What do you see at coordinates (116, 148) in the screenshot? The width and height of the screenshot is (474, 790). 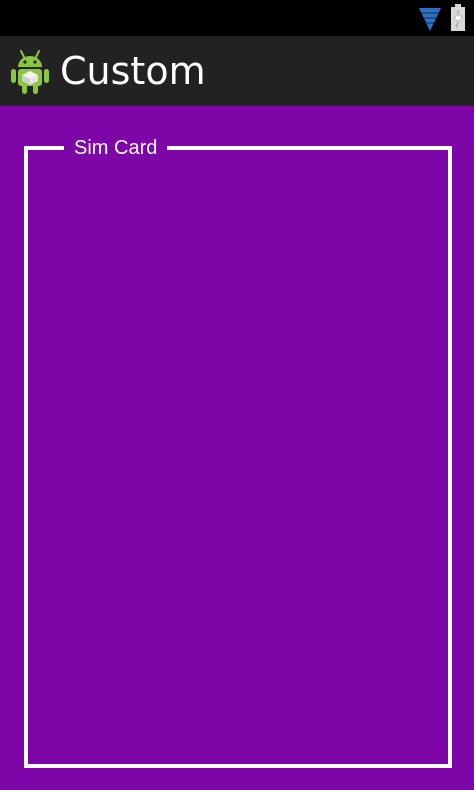 I see `sim-card-label: Sim Card` at bounding box center [116, 148].